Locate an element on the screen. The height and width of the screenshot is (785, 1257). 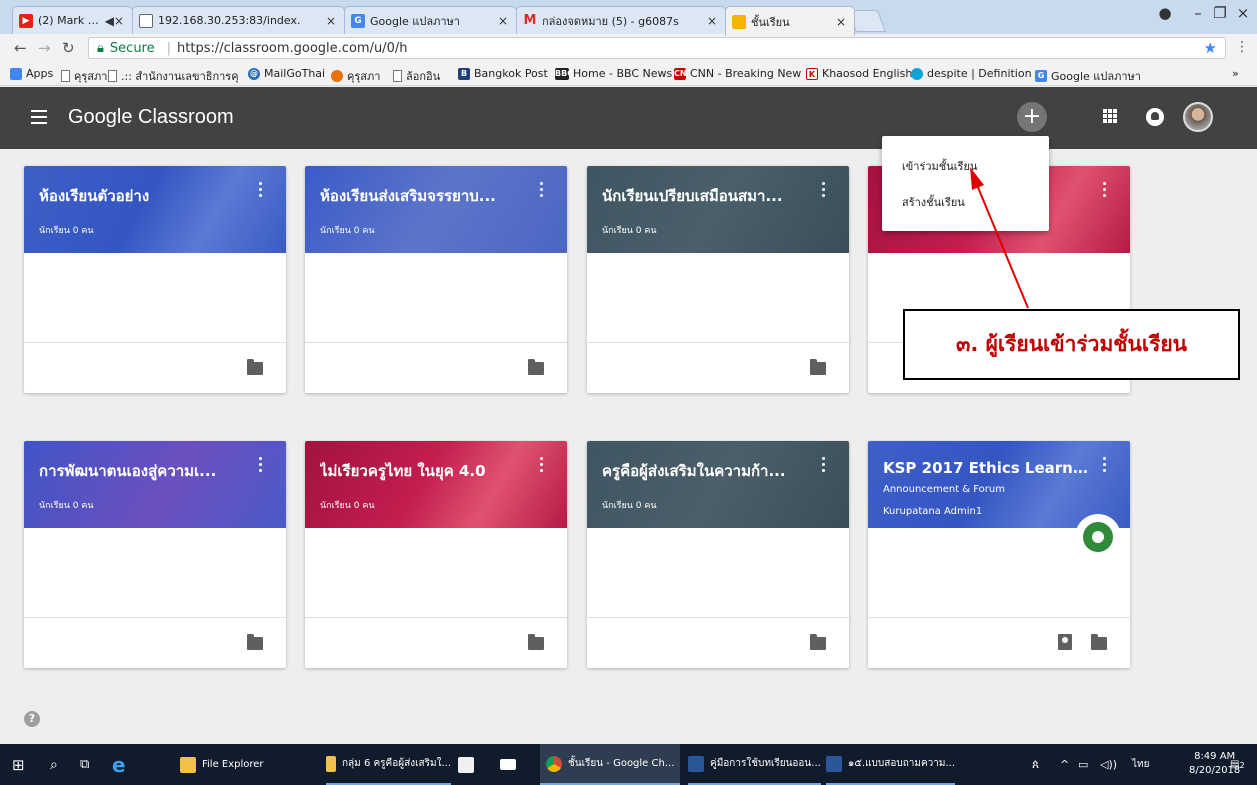
tab-title: Google แปลภาษา is located at coordinates (415, 21).